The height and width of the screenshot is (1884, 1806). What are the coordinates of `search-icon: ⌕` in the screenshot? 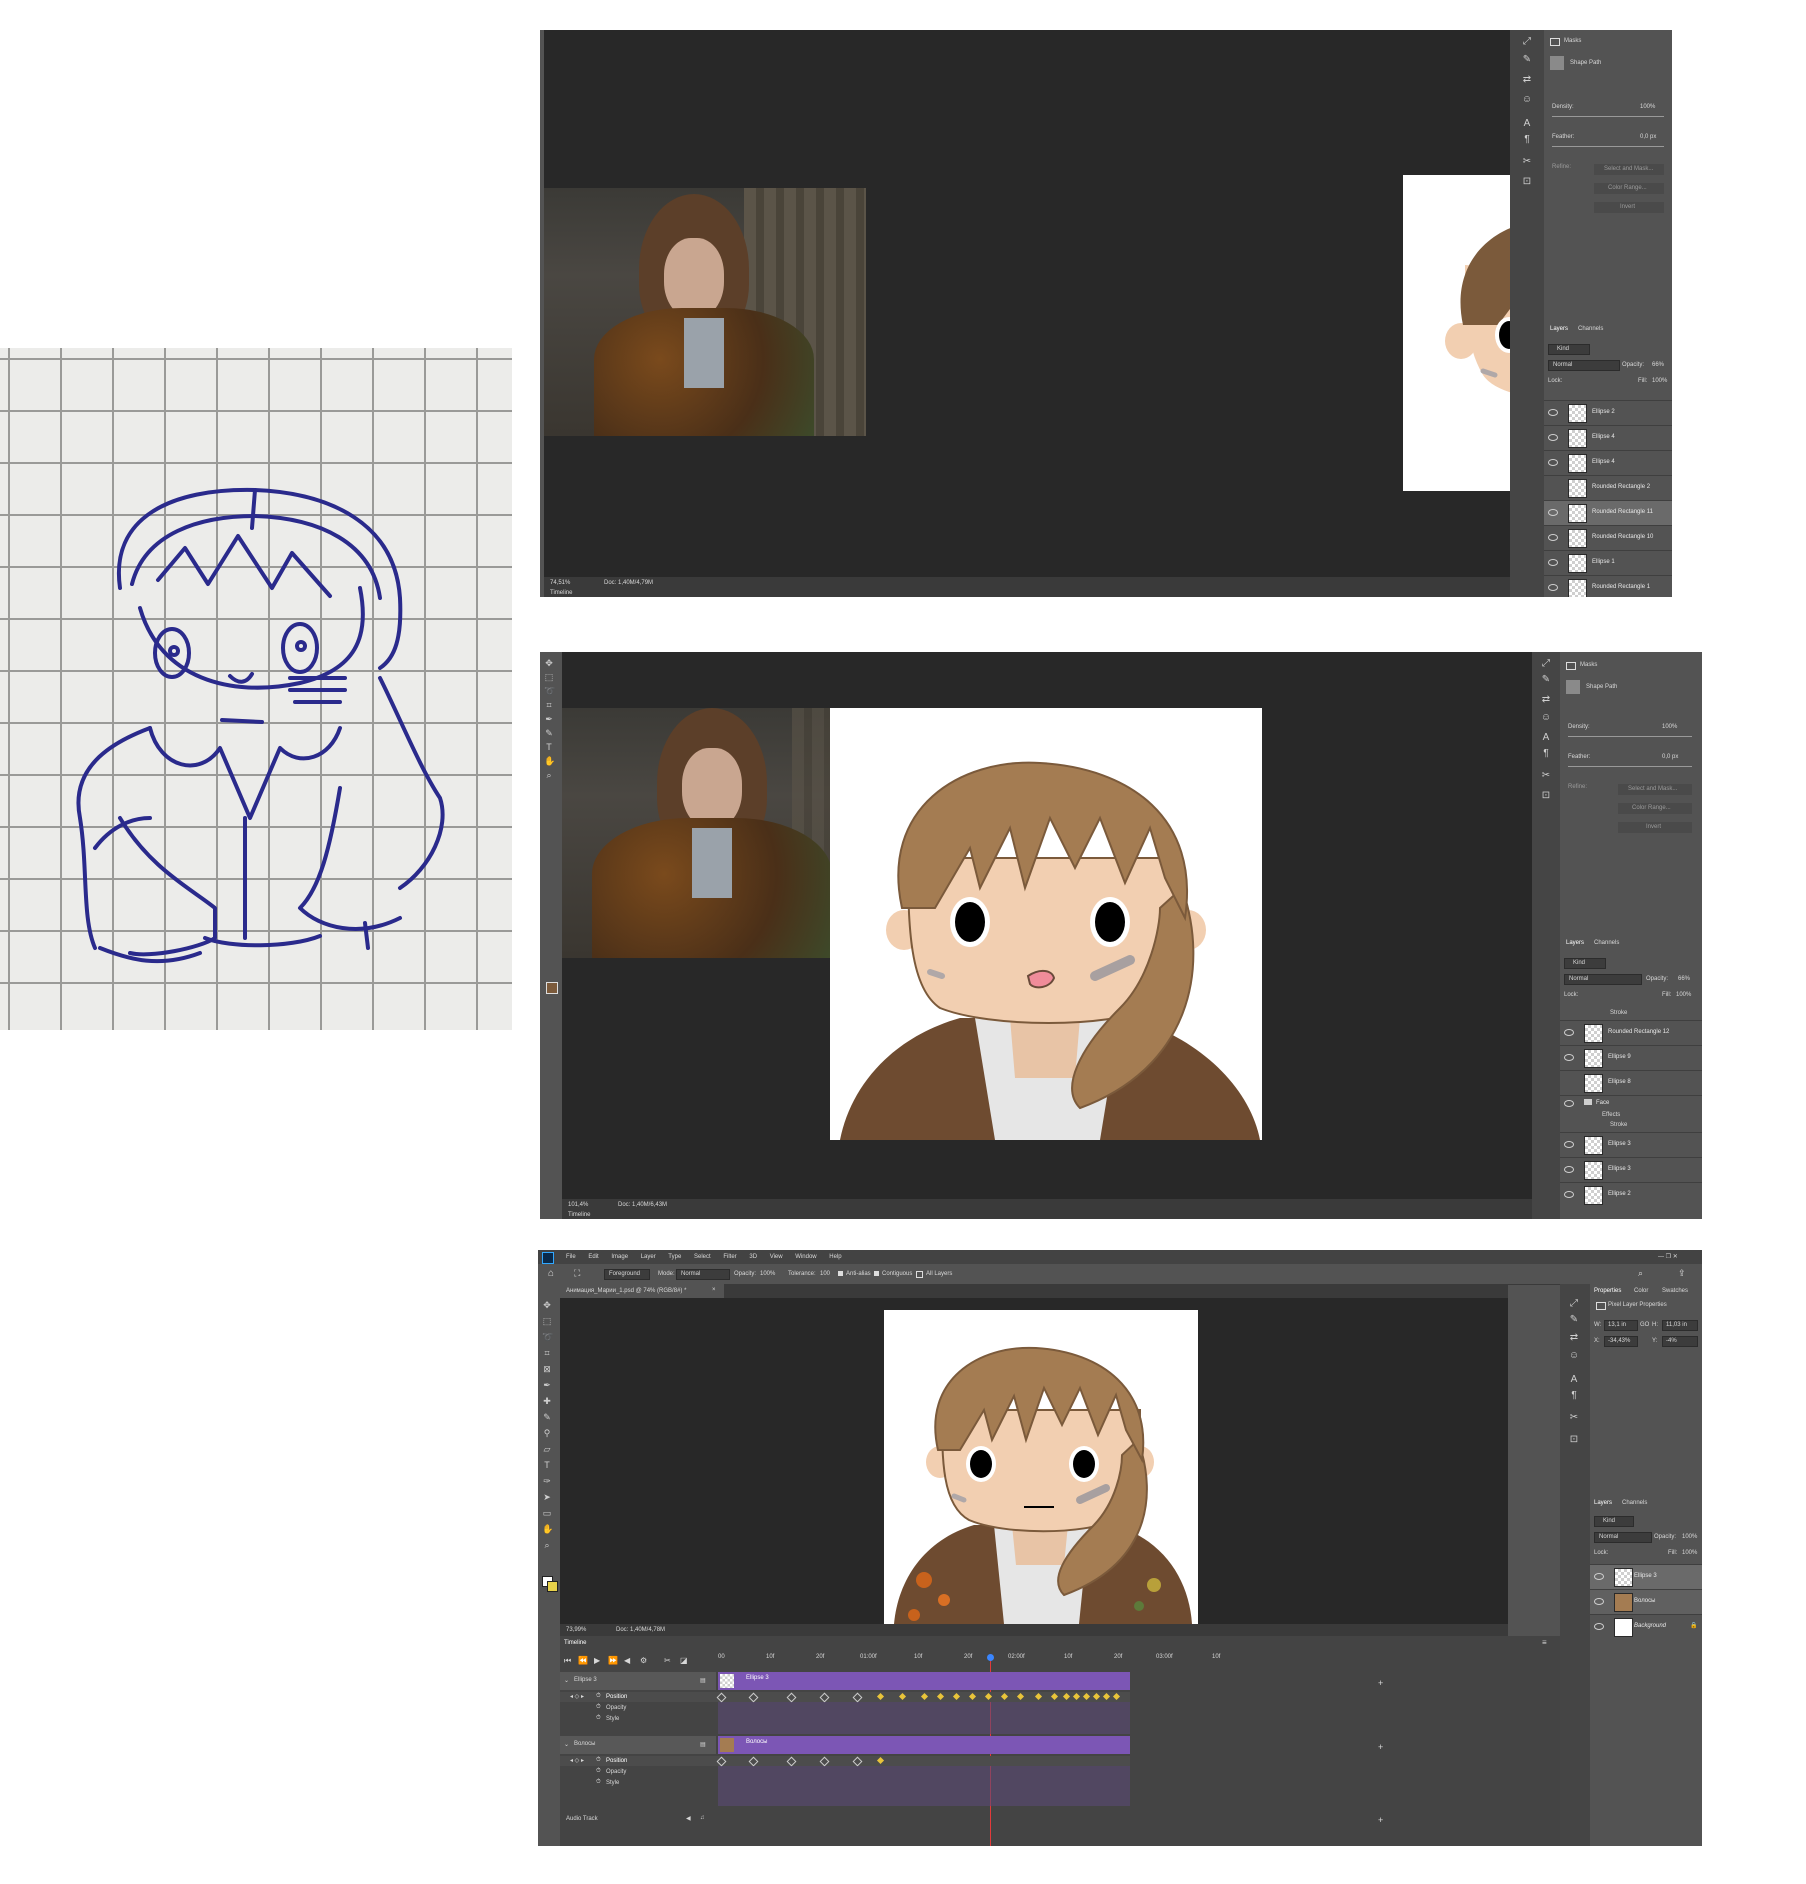 It's located at (1640, 1273).